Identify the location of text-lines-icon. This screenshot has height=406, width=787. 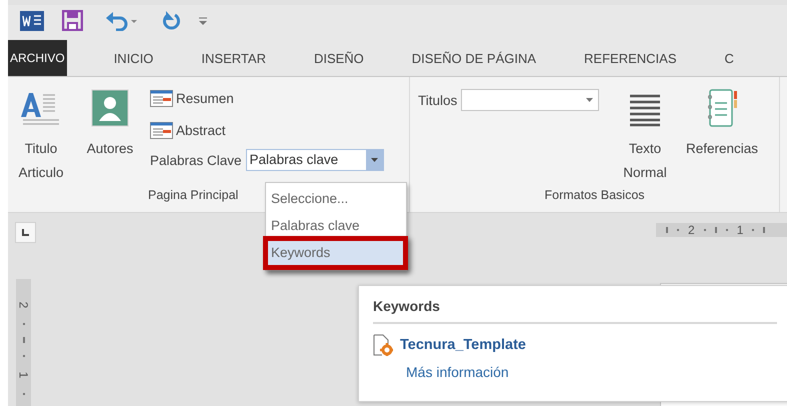
(645, 110).